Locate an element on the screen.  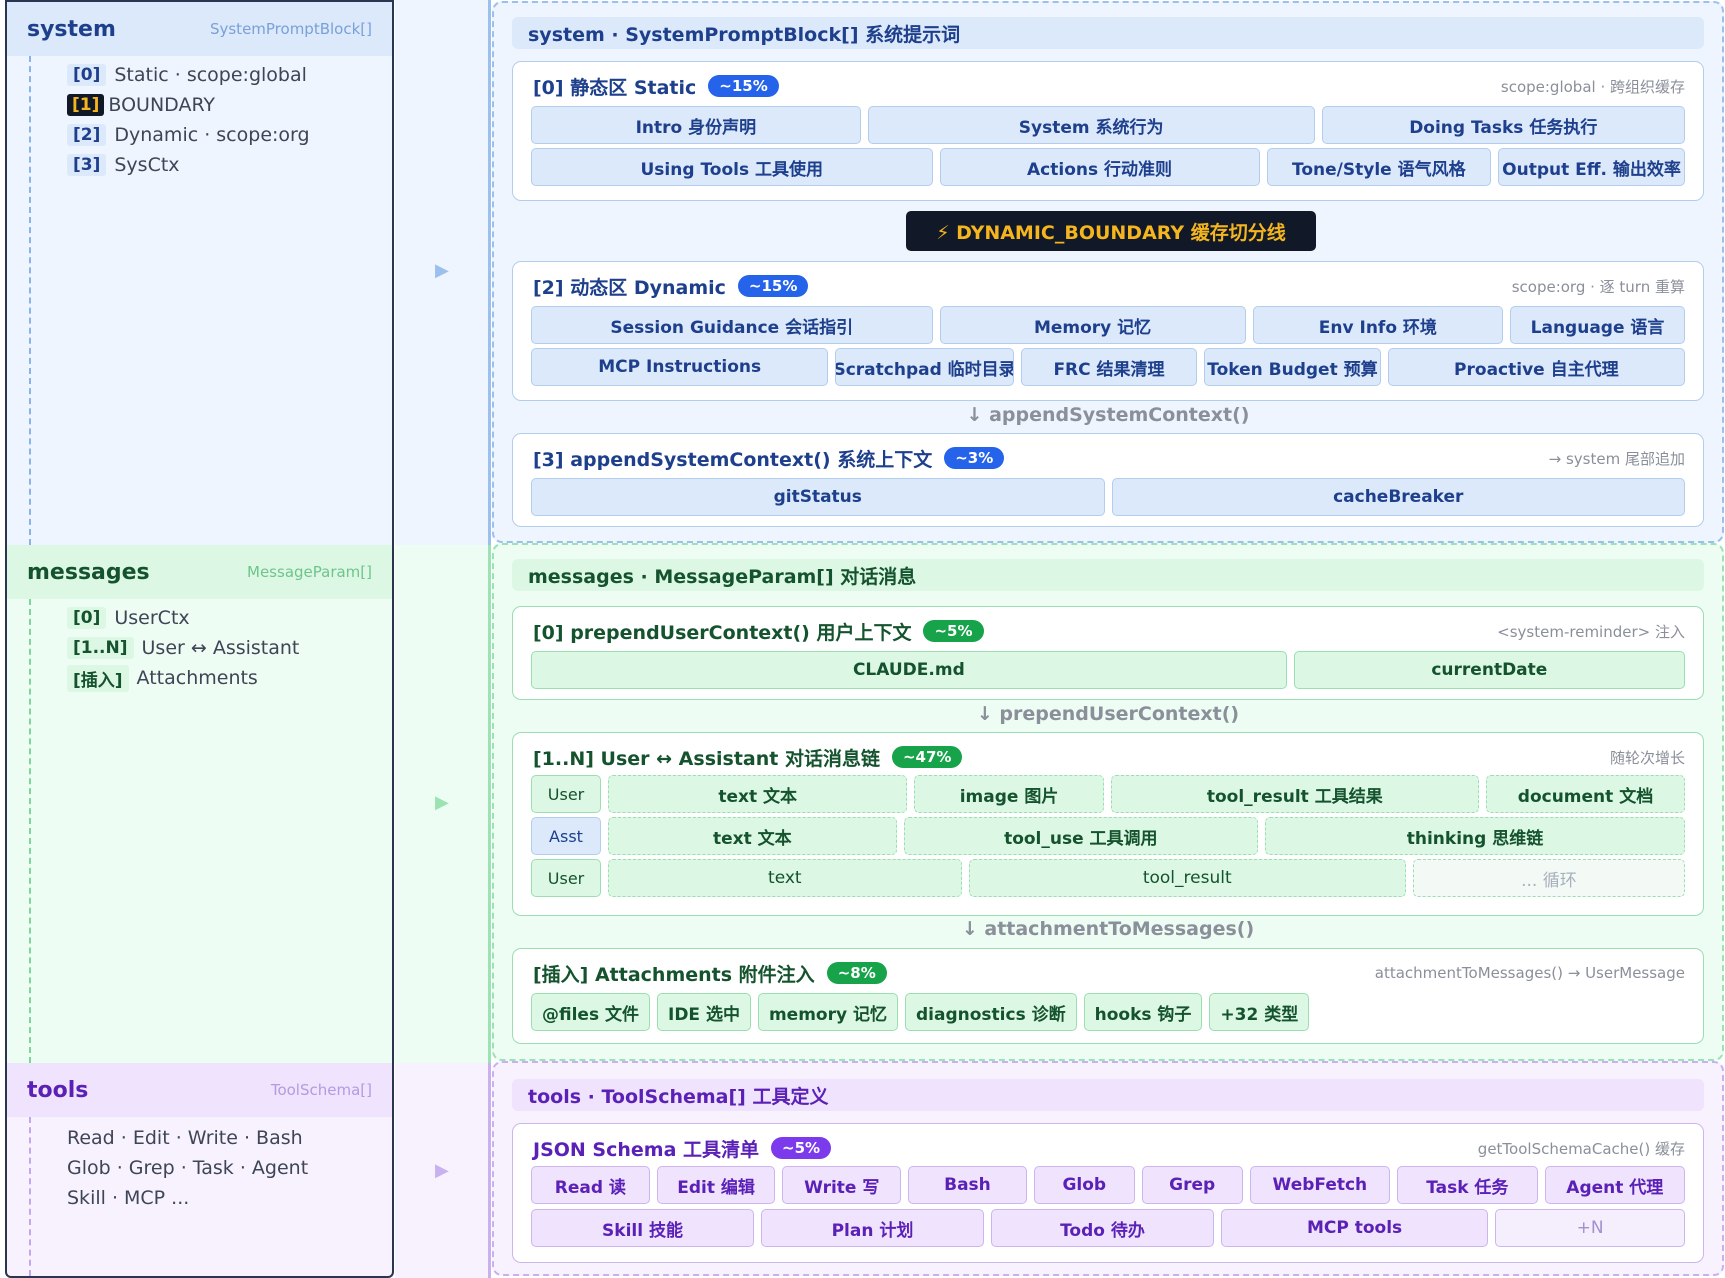
content-block-chip: tool_result 工具结果 is located at coordinates (1294, 794).